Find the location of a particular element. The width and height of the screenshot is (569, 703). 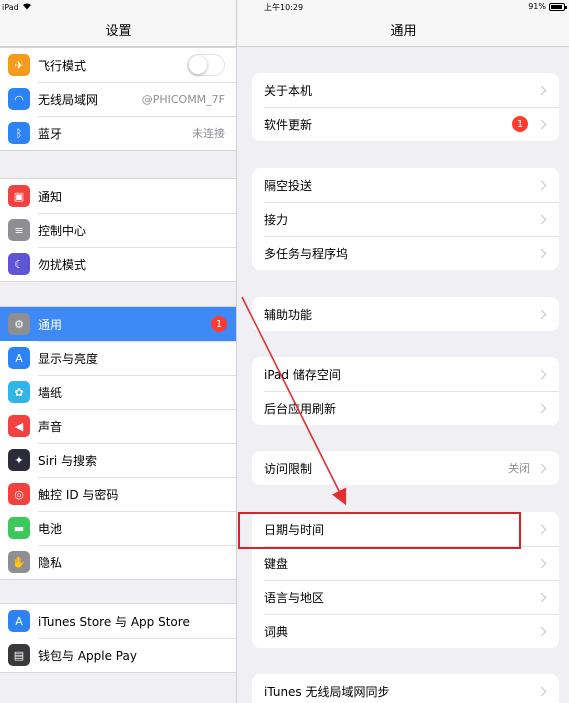

sidebar-item-label: iTunes Store 与 App Store is located at coordinates (114, 621).